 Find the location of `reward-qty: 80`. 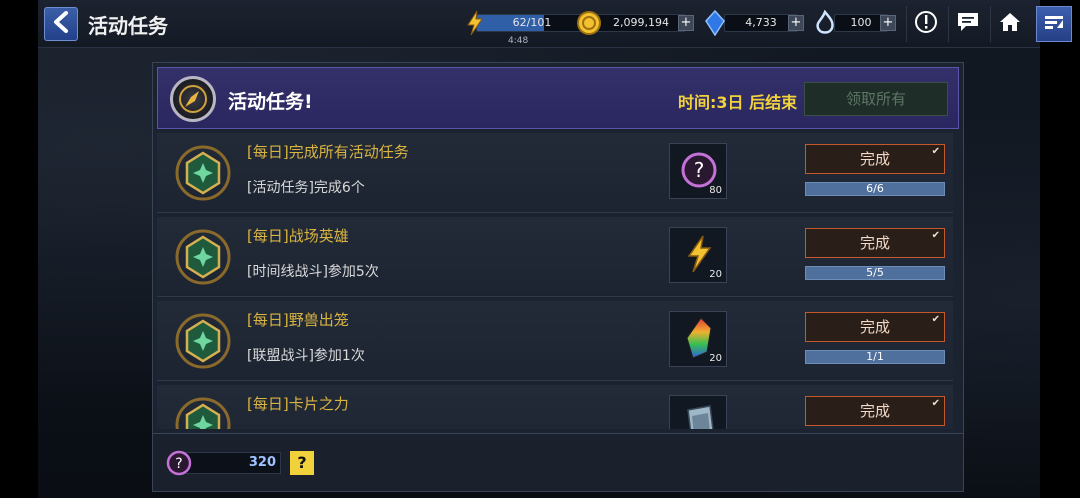

reward-qty: 80 is located at coordinates (715, 190).